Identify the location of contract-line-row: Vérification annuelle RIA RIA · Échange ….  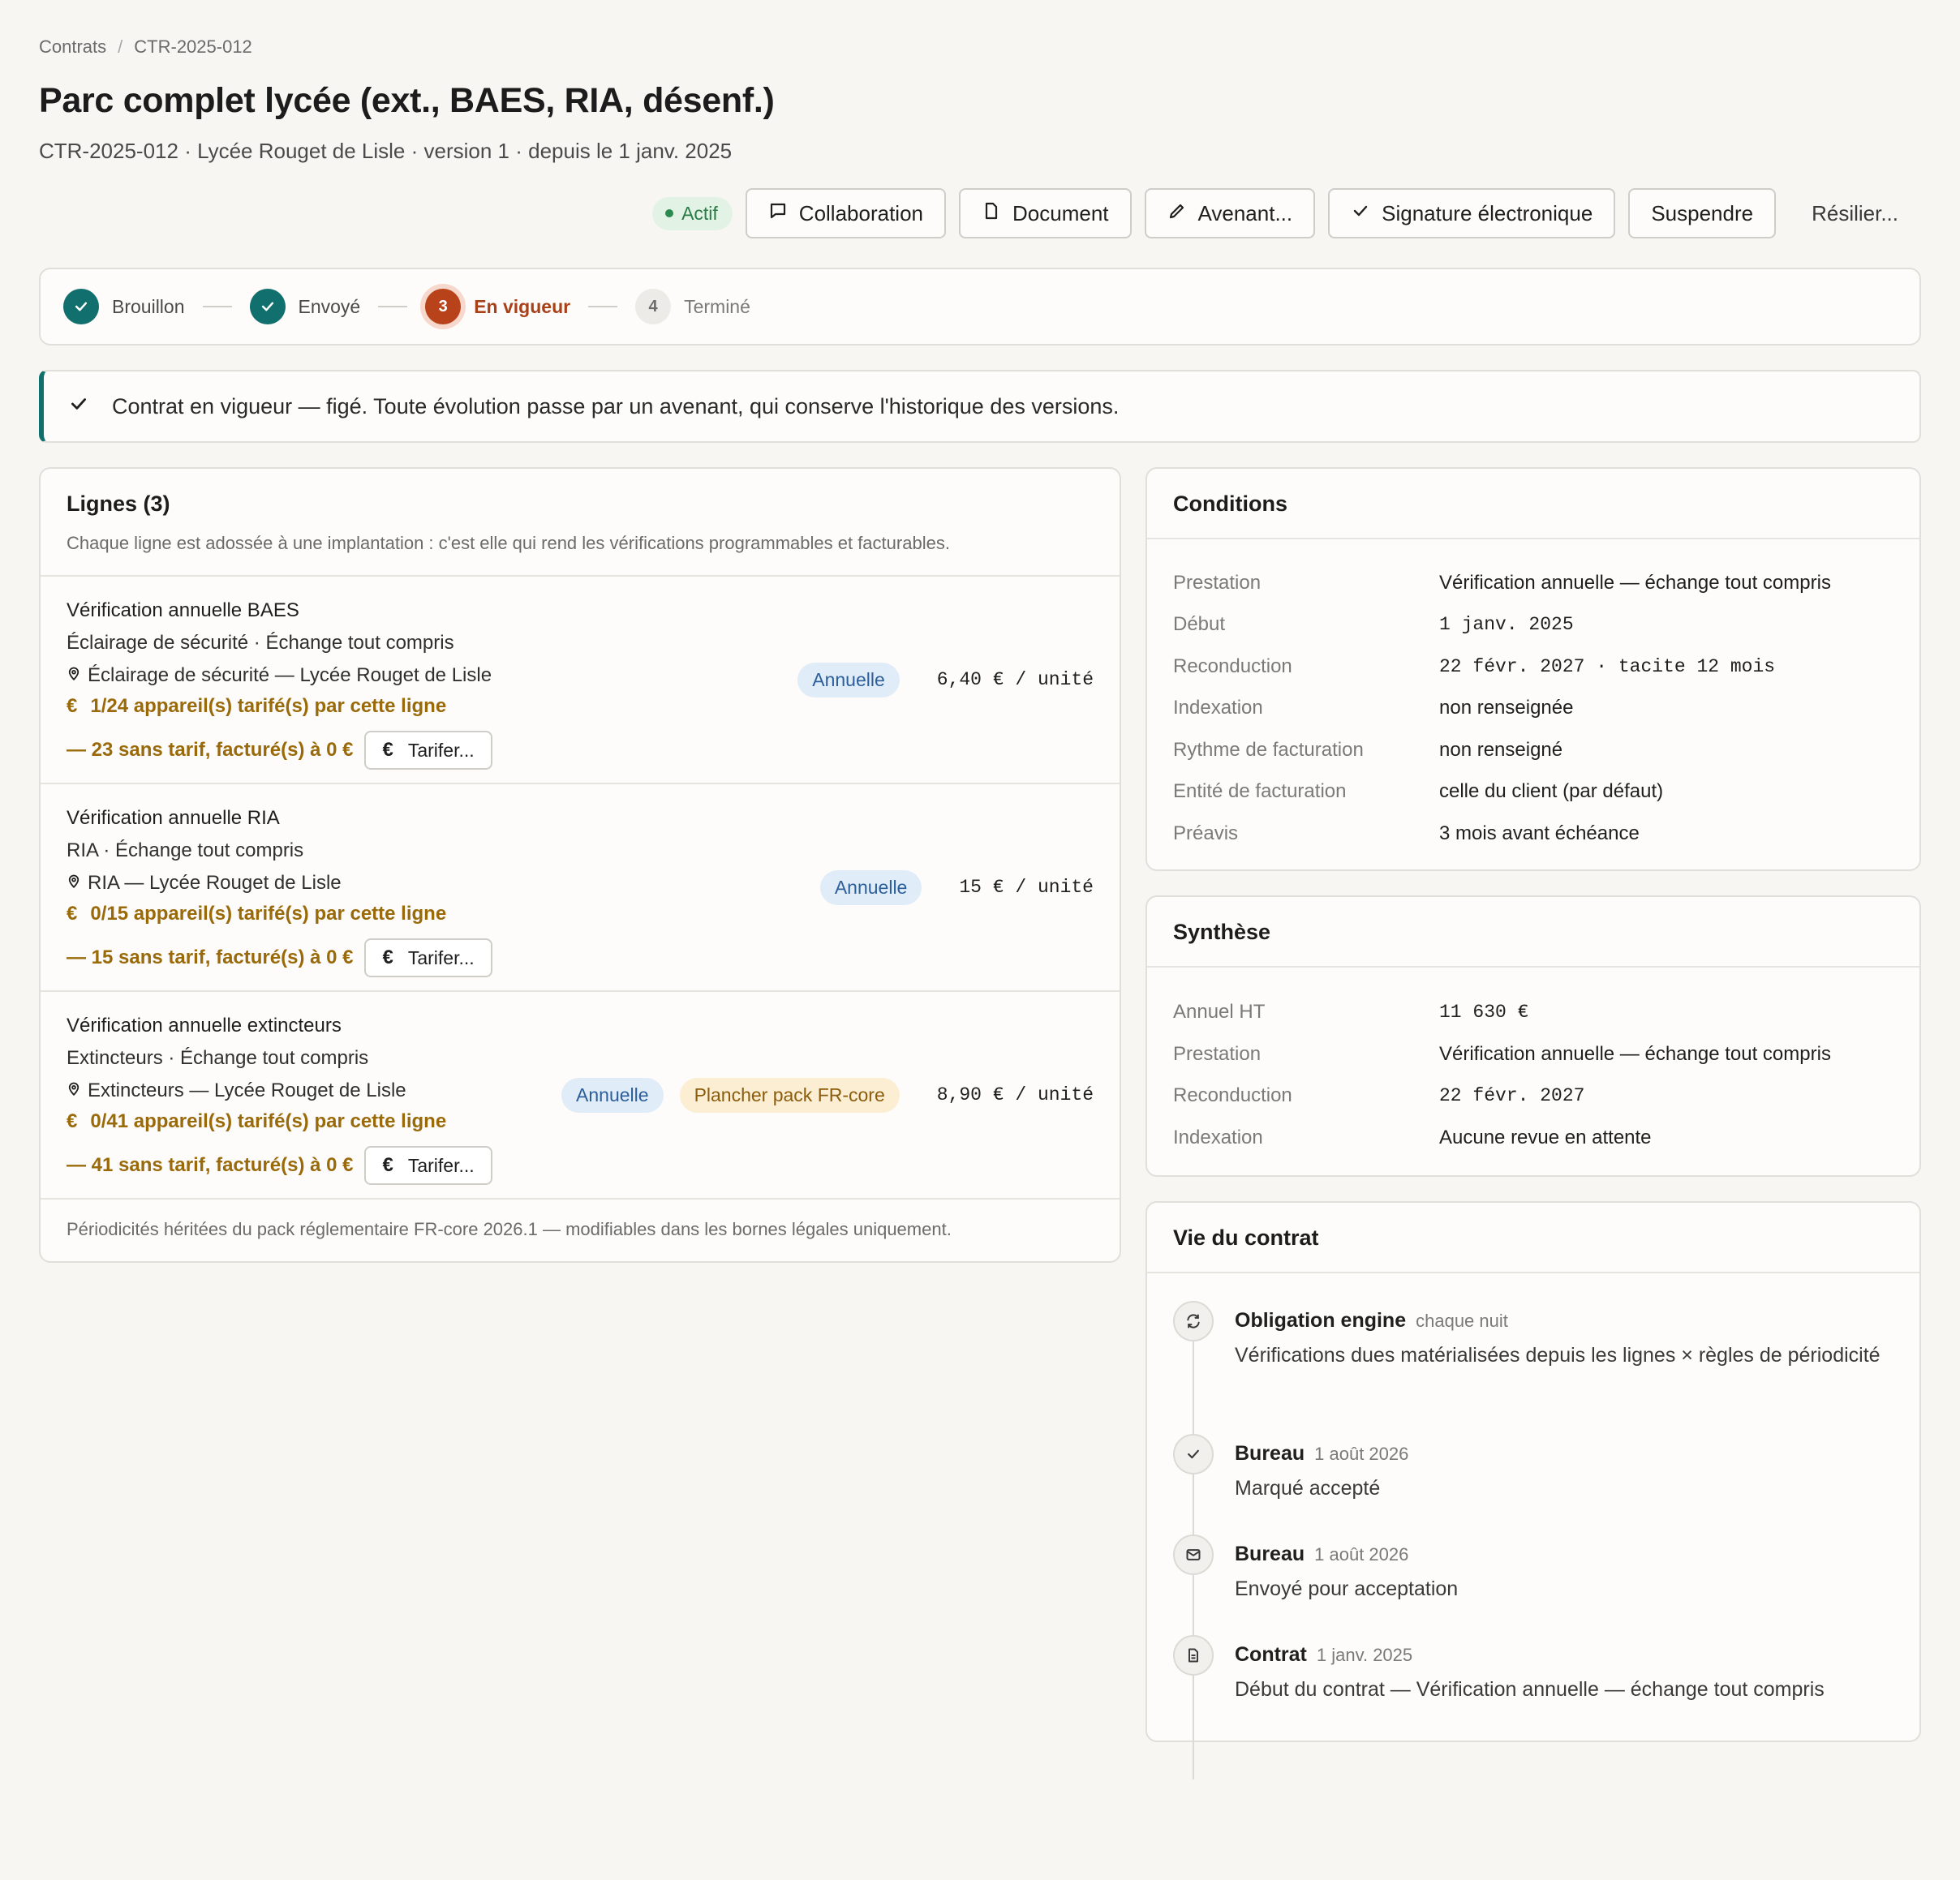
(580, 888).